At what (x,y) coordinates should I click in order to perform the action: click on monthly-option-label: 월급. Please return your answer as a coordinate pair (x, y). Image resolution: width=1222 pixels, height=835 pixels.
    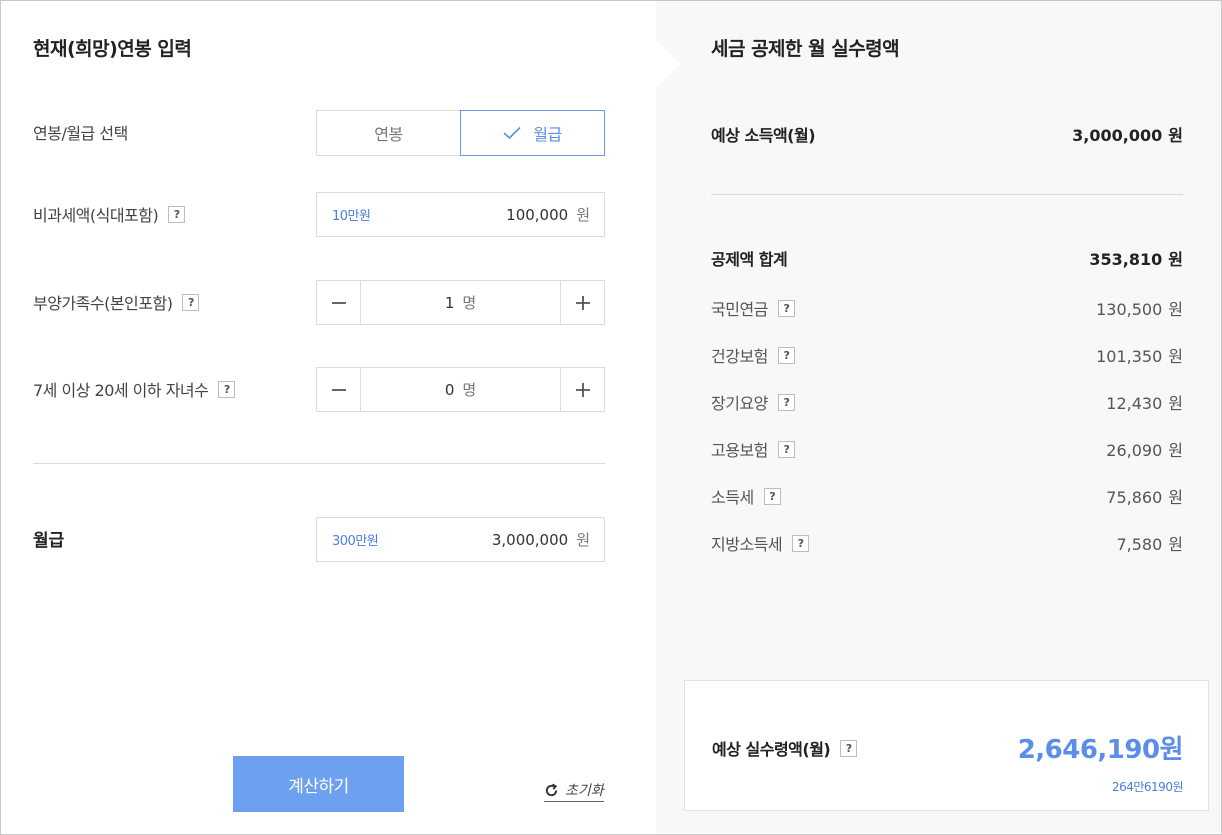
    Looking at the image, I should click on (547, 134).